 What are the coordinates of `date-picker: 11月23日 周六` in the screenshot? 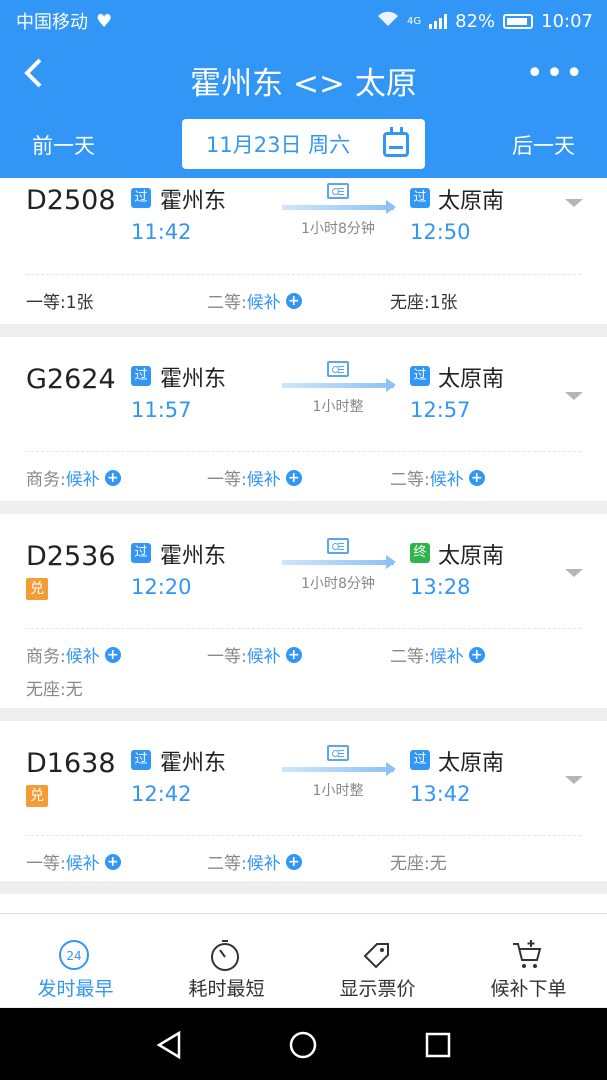 It's located at (303, 144).